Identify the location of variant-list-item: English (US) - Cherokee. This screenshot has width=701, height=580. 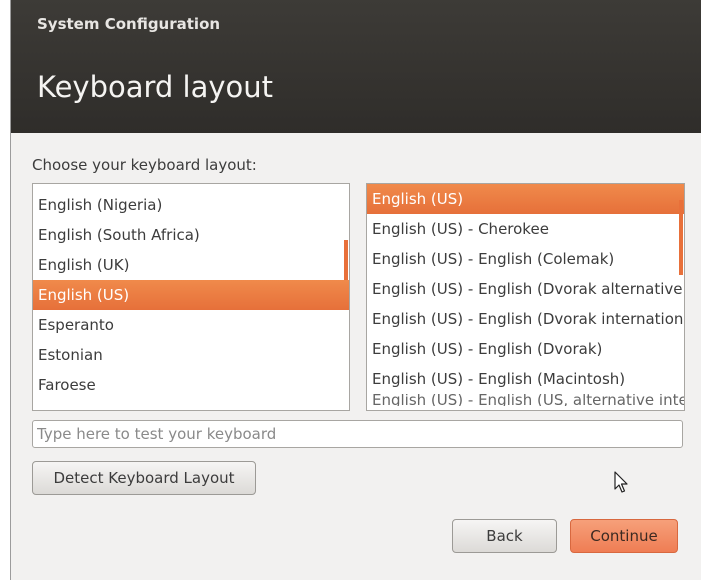
(525, 229).